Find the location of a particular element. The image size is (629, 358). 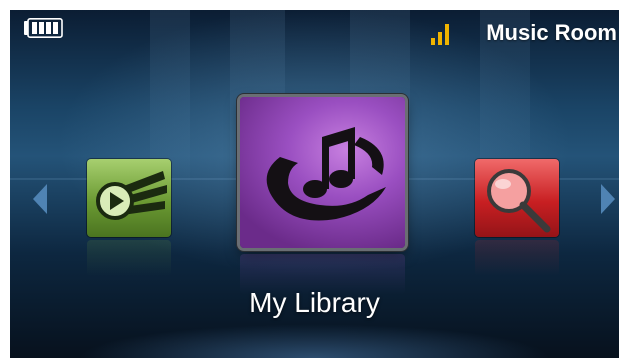

battery-icon is located at coordinates (43, 28).